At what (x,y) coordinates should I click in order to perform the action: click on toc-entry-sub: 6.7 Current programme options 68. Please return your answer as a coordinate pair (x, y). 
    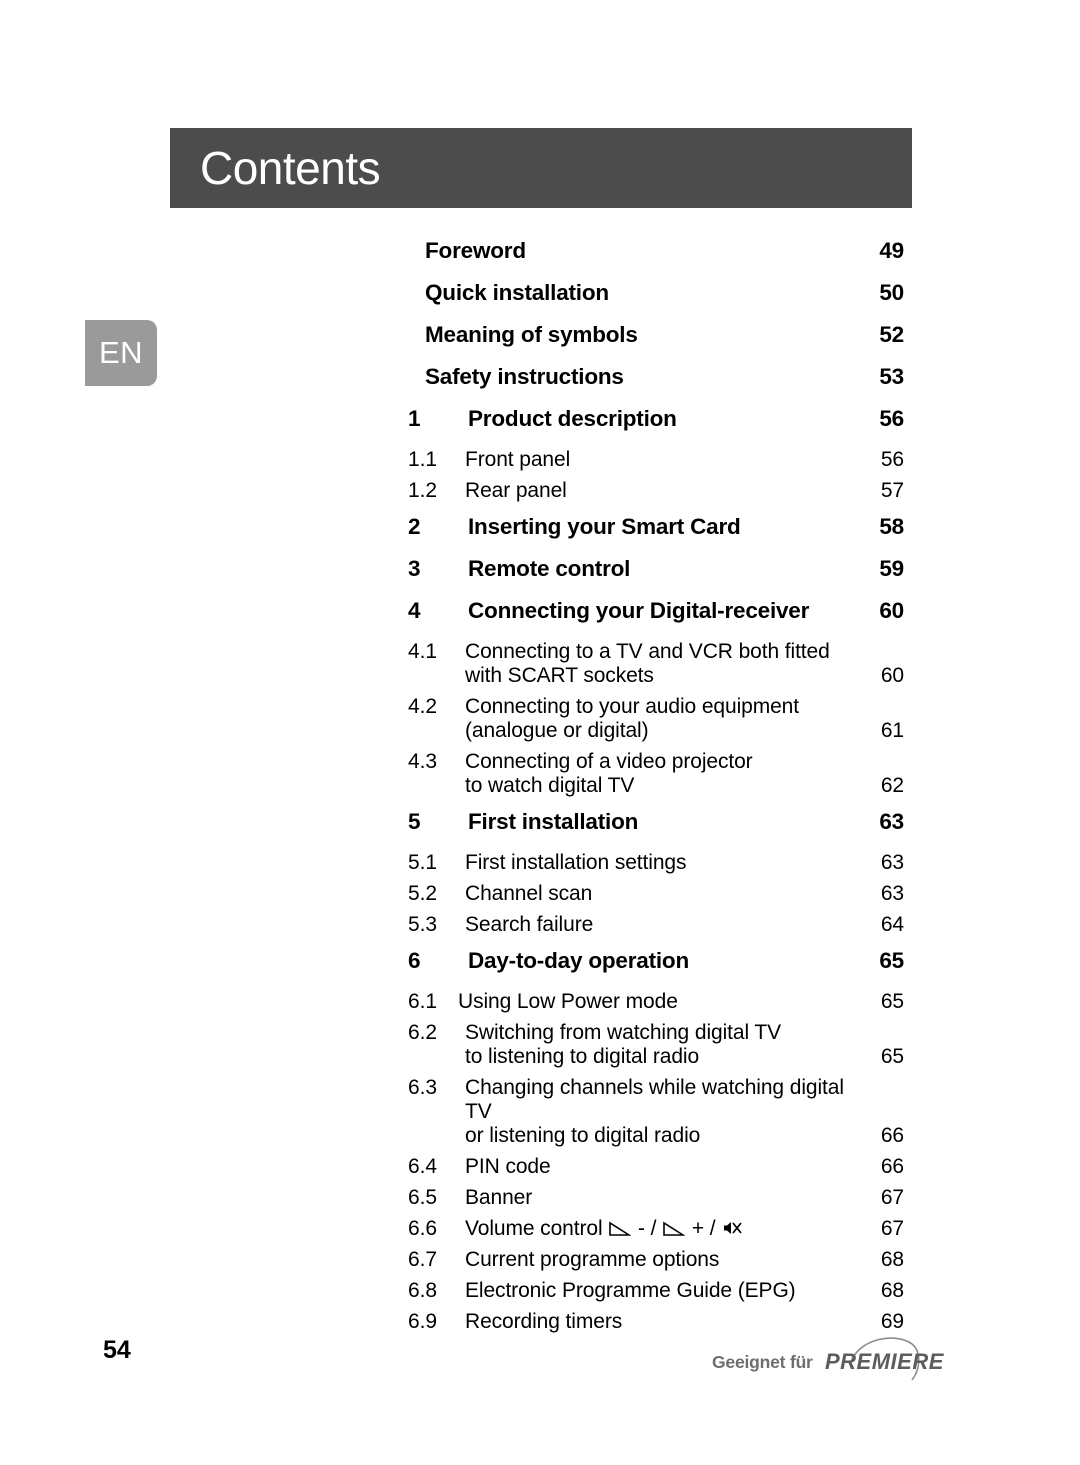
    Looking at the image, I should click on (656, 1260).